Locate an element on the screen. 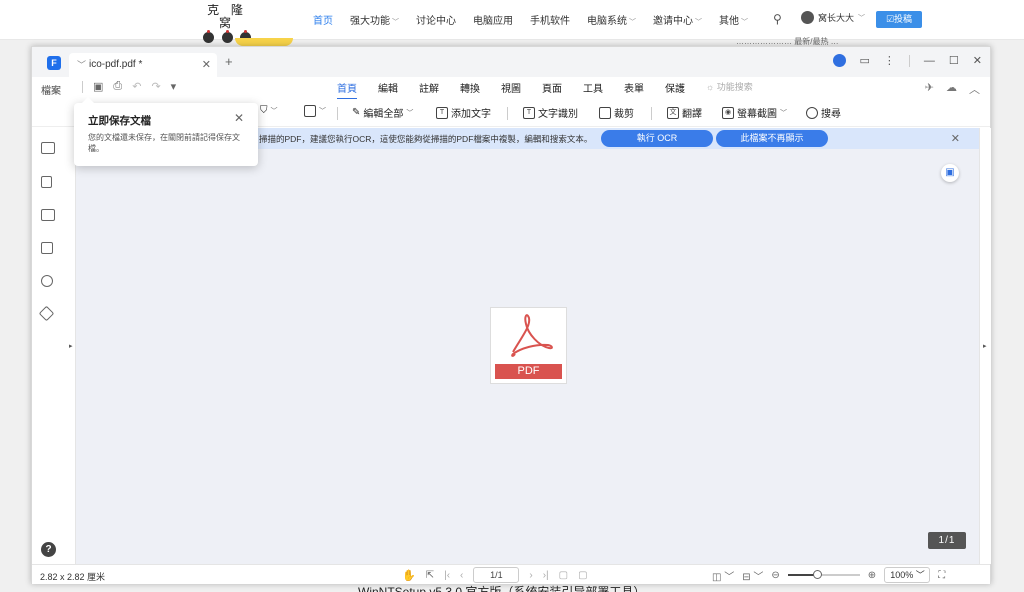 The width and height of the screenshot is (1024, 592). cloud-upload-icon: ☁ is located at coordinates (951, 89).